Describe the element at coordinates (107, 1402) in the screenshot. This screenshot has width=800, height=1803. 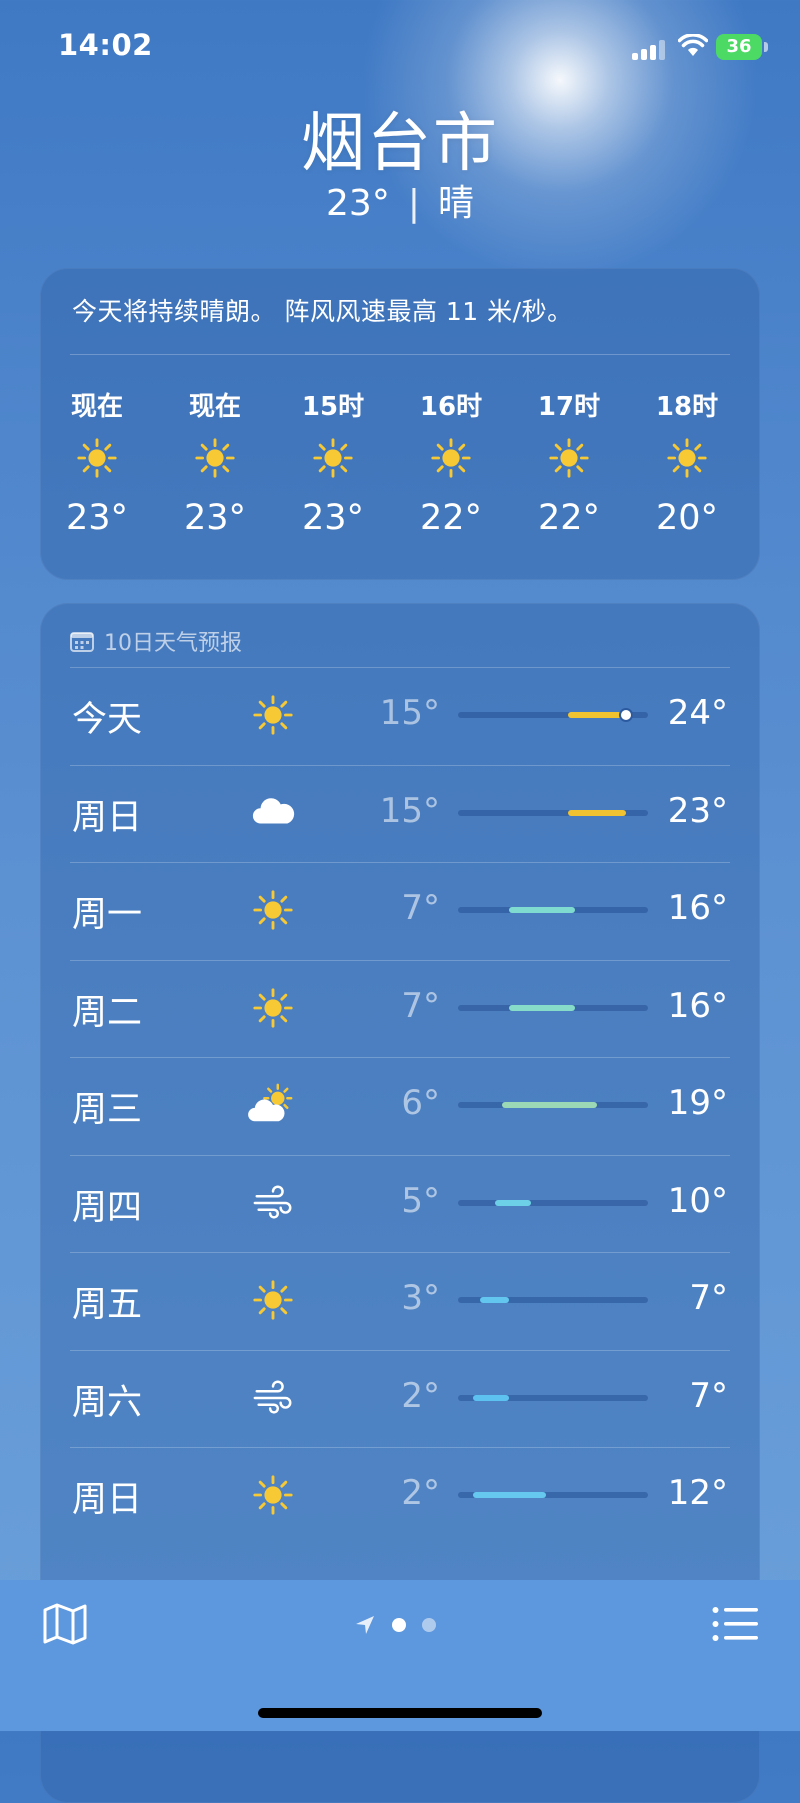
I see `forecast-day: 周六` at that location.